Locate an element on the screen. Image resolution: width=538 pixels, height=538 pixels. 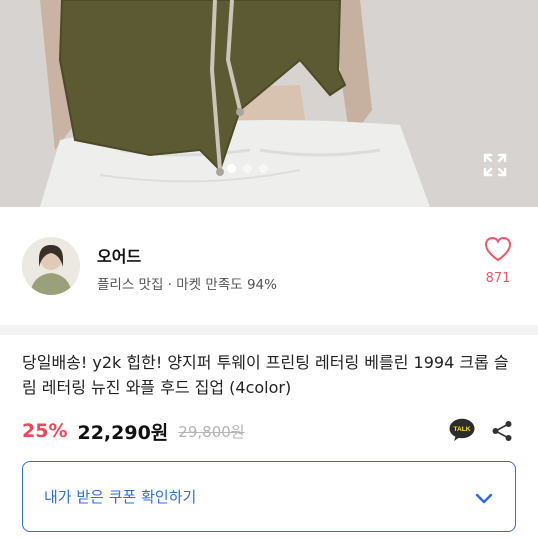
share-icon is located at coordinates (502, 431).